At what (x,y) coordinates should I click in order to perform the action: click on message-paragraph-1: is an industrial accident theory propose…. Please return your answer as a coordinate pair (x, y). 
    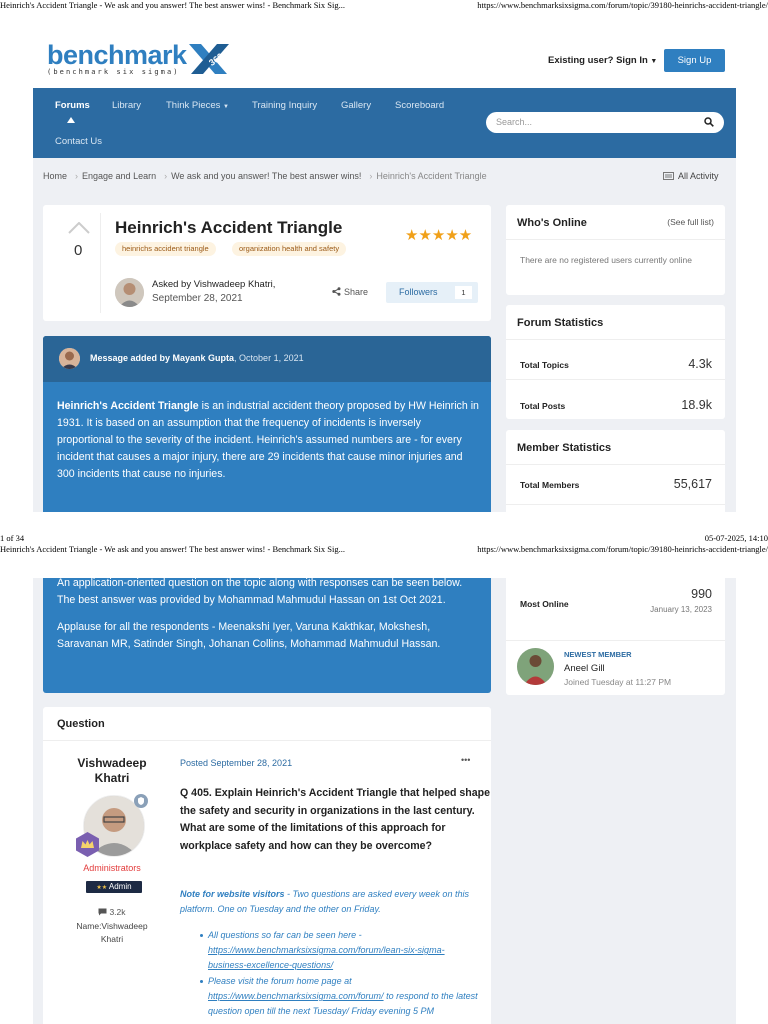
    Looking at the image, I should click on (268, 440).